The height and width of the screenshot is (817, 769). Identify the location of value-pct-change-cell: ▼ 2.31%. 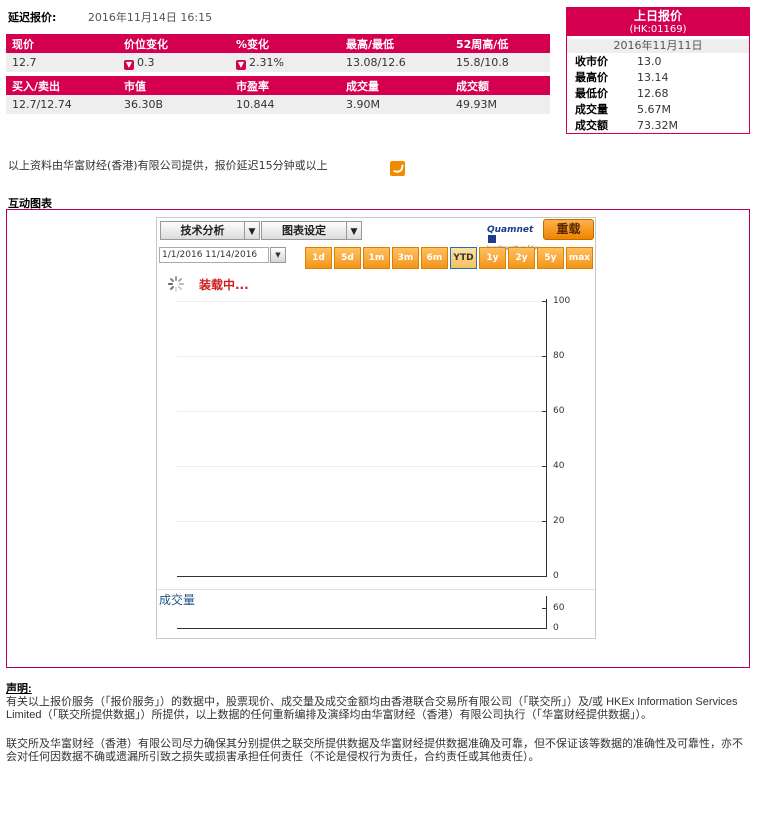
(285, 62).